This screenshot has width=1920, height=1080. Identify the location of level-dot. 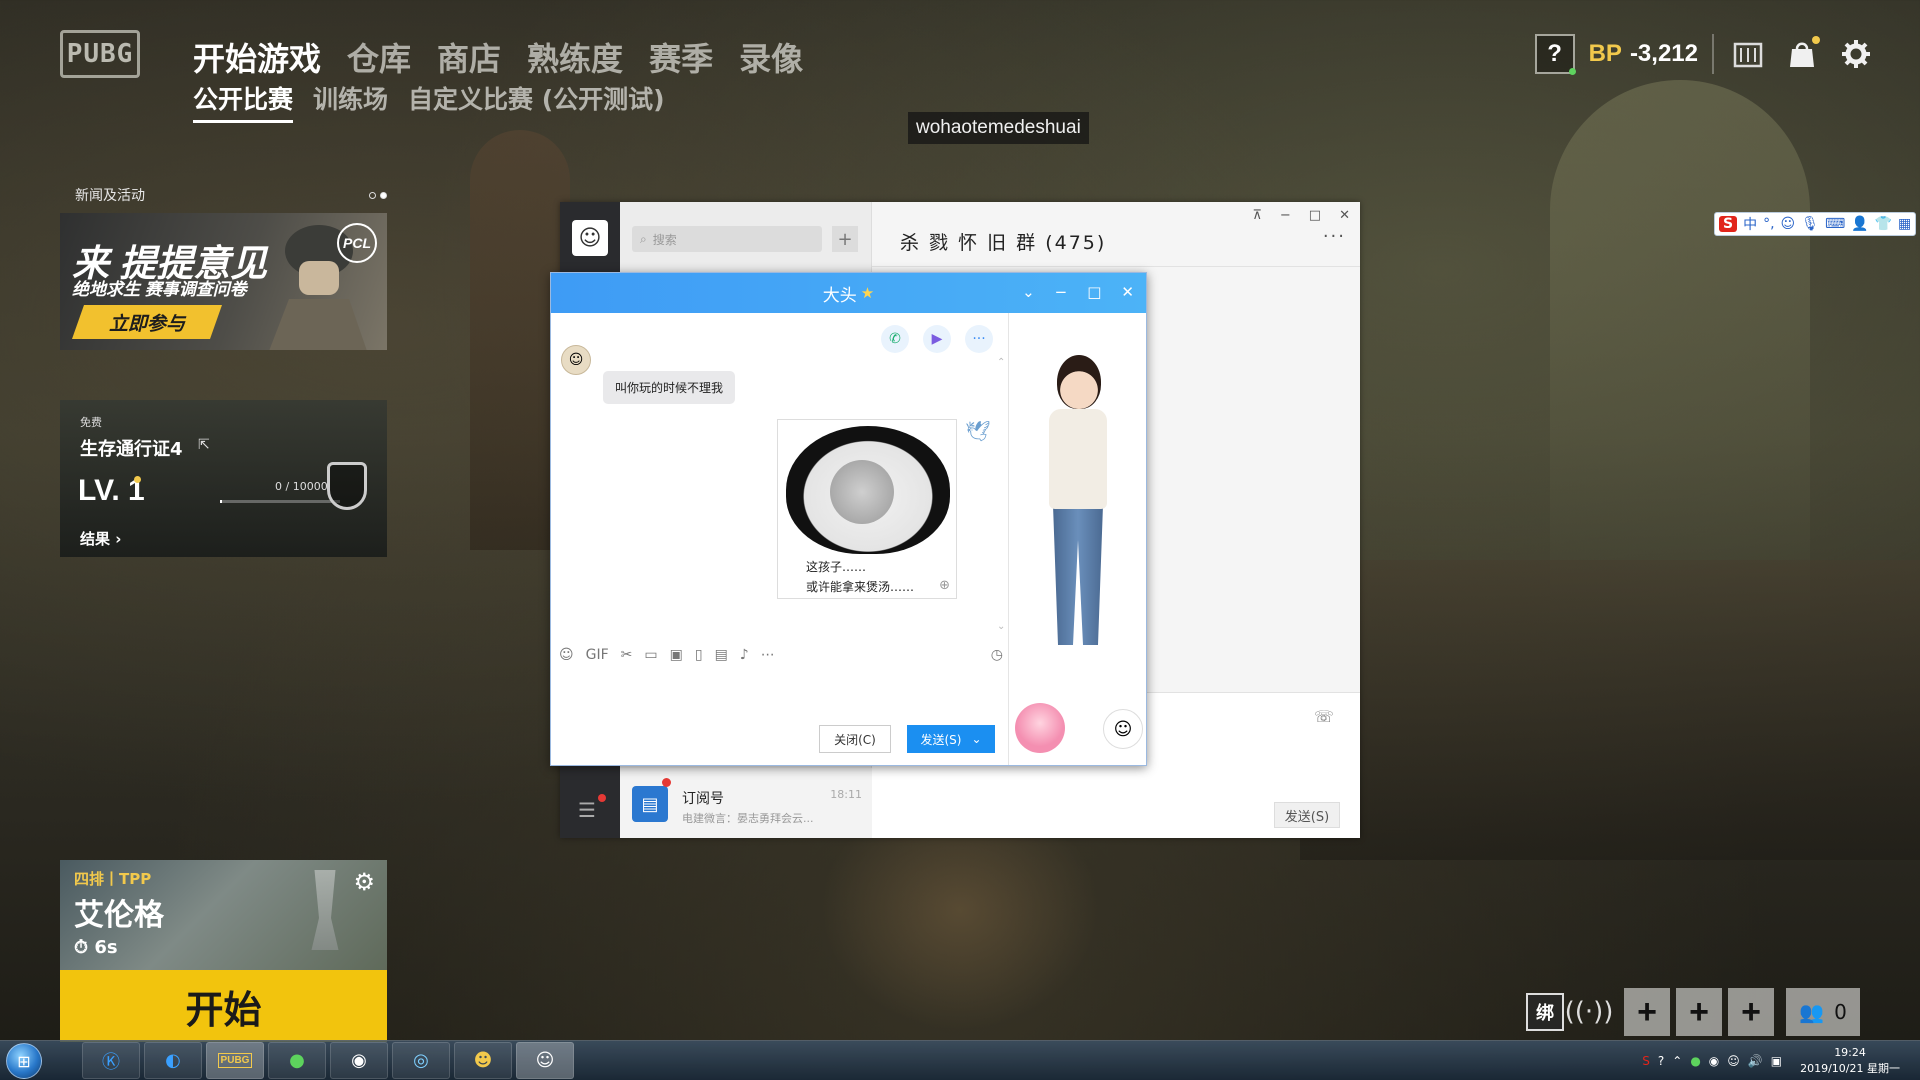
(137, 479).